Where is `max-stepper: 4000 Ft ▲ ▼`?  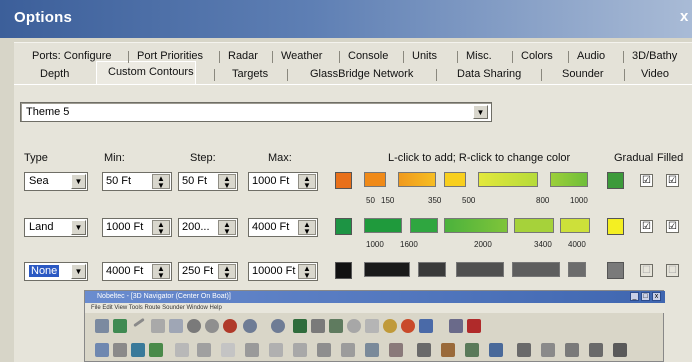 max-stepper: 4000 Ft ▲ ▼ is located at coordinates (283, 227).